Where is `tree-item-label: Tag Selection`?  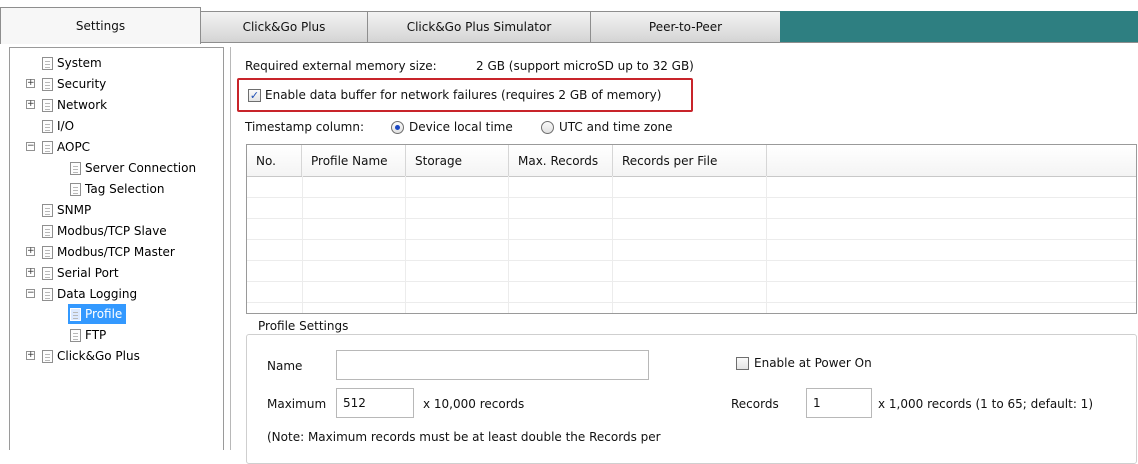 tree-item-label: Tag Selection is located at coordinates (125, 189).